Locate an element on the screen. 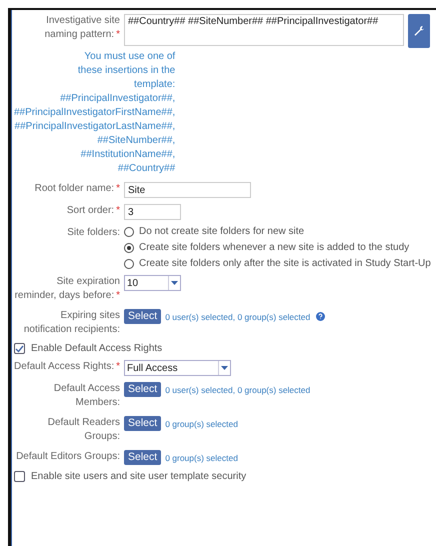 Image resolution: width=436 pixels, height=546 pixels. field-label: Investigative site naming pattern: * is located at coordinates (82, 28).